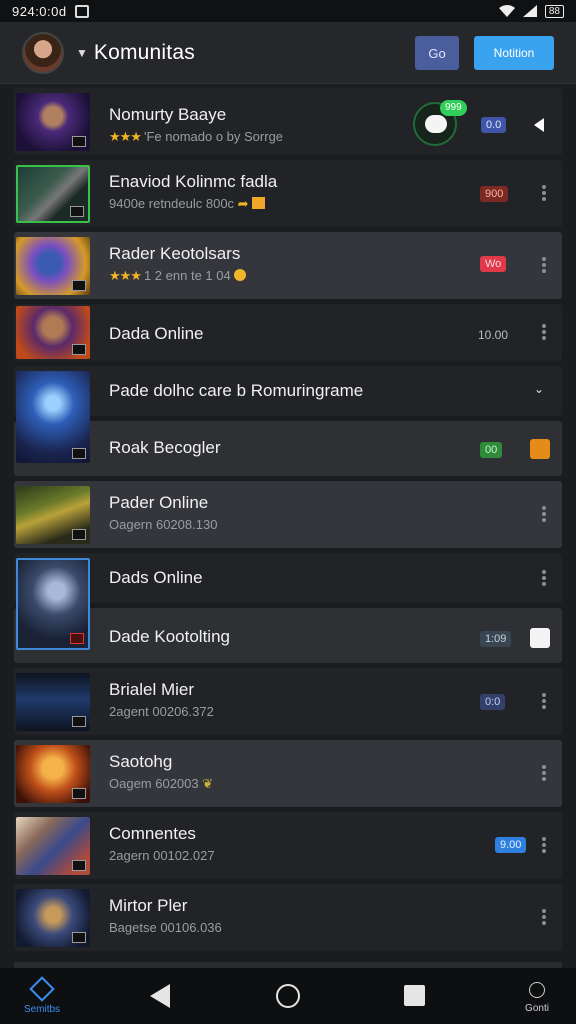 This screenshot has width=576, height=1024. Describe the element at coordinates (168, 114) in the screenshot. I see `item-title: Nomurty Baaye` at that location.